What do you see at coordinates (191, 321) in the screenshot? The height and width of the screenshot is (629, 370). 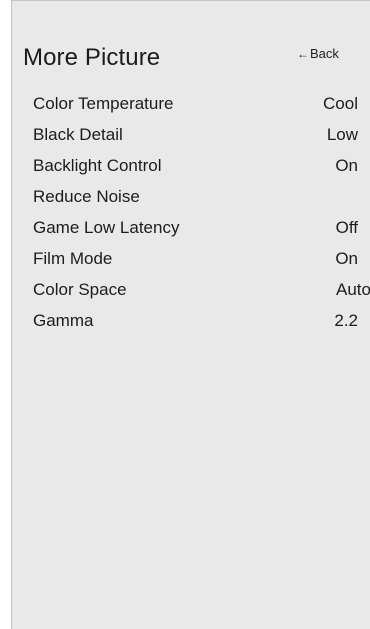 I see `menu-item-gamma: Gamma 2.2` at bounding box center [191, 321].